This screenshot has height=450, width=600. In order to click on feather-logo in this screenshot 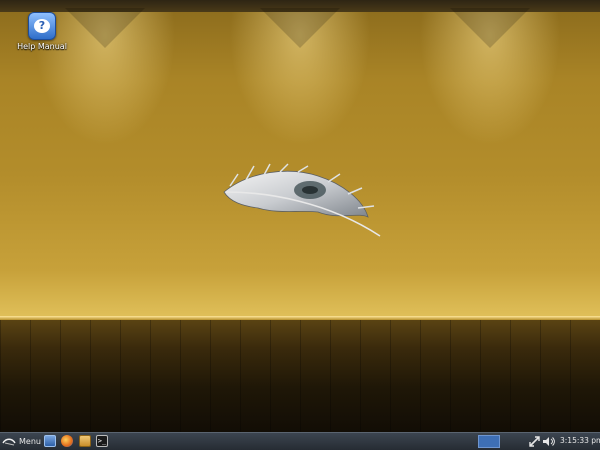, I will do `click(302, 200)`.